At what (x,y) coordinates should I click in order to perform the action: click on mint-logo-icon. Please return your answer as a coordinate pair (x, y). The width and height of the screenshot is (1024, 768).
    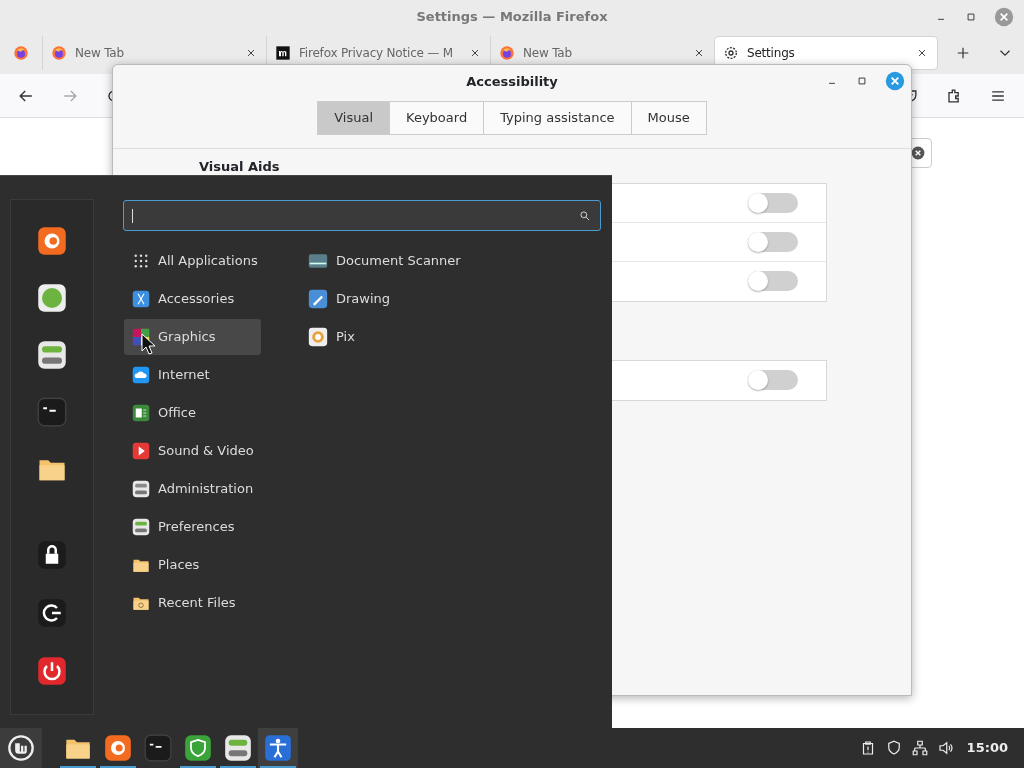
    Looking at the image, I should click on (21, 748).